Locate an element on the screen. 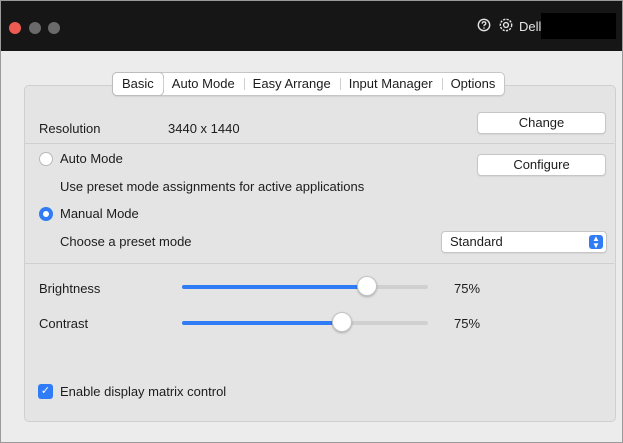  manual-mode-radio is located at coordinates (46, 214).